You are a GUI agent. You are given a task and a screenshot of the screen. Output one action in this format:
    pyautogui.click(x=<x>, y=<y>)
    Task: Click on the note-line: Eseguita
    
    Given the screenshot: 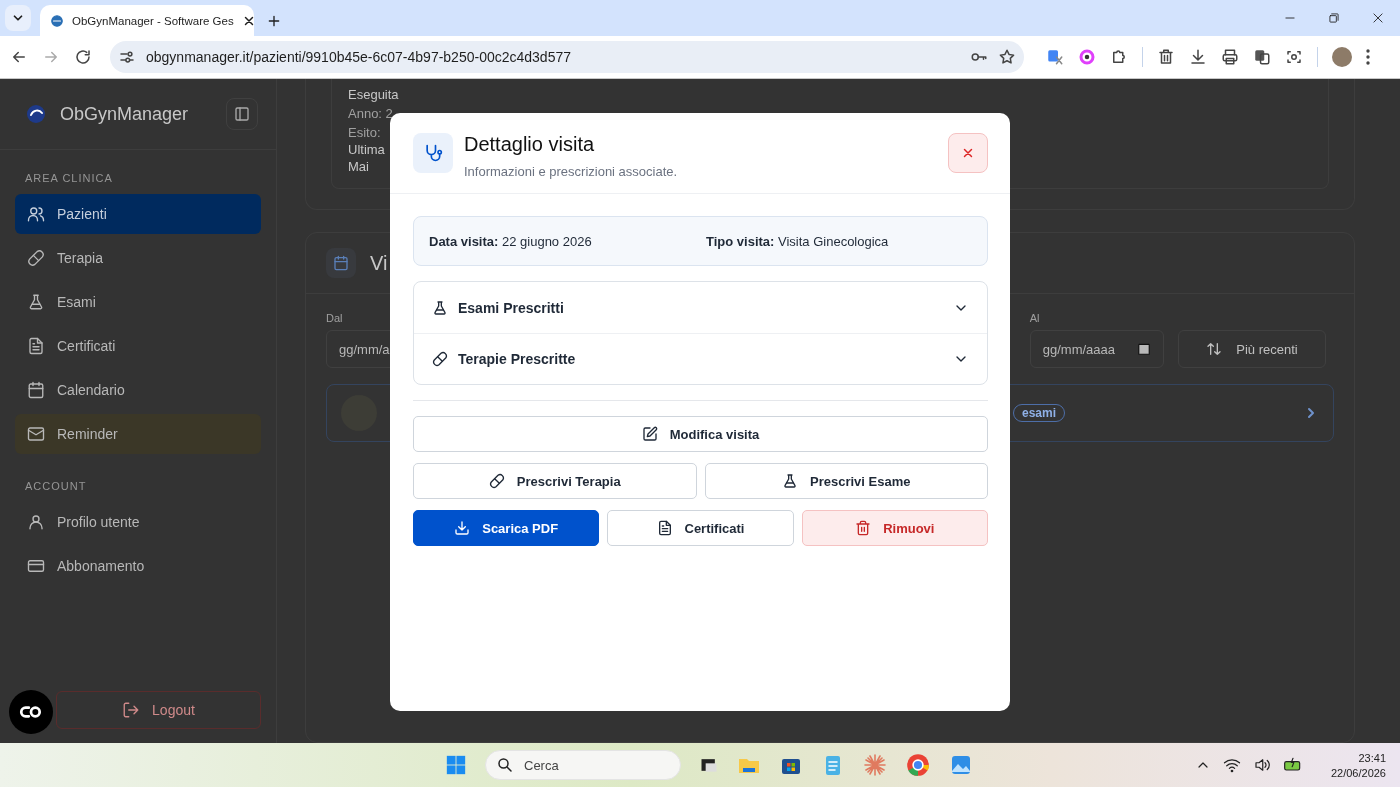 What is the action you would take?
    pyautogui.click(x=373, y=94)
    